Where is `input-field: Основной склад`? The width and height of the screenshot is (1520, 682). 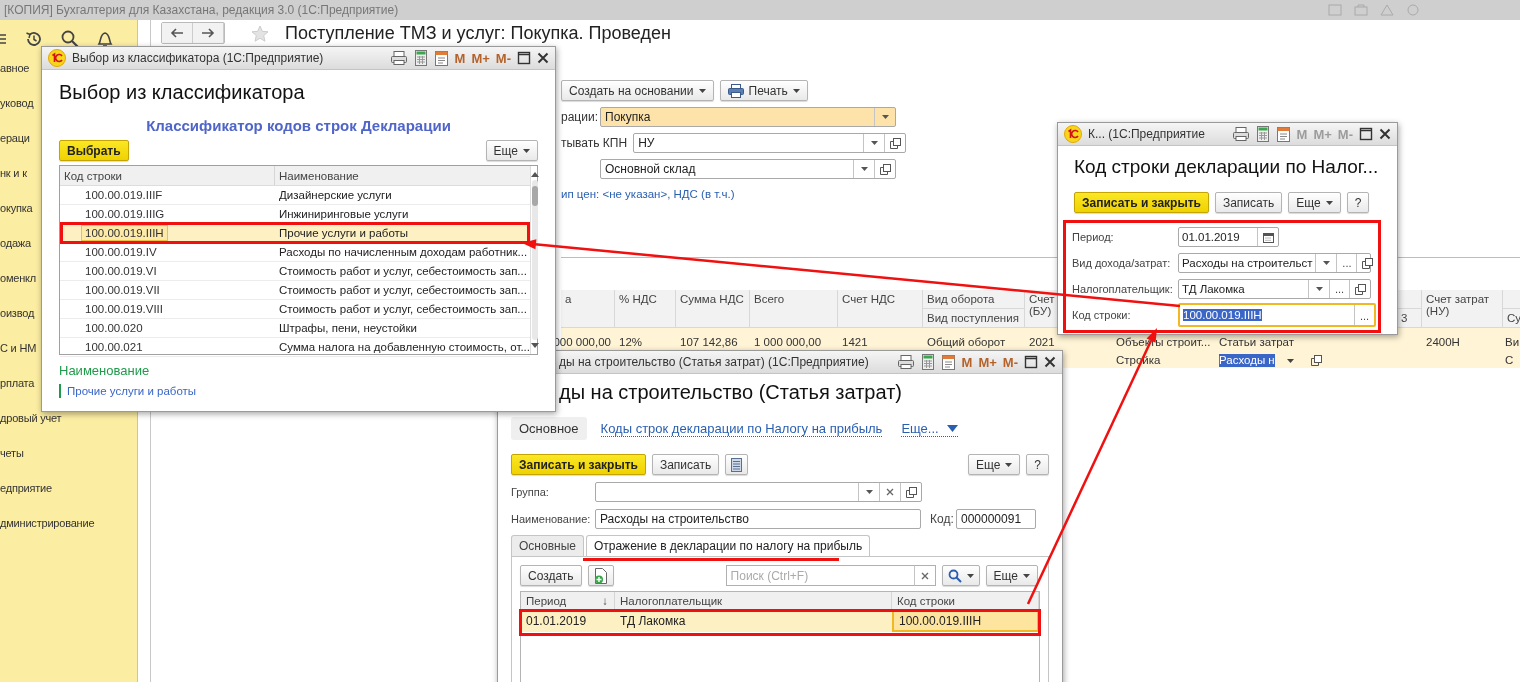 input-field: Основной склад is located at coordinates (748, 169).